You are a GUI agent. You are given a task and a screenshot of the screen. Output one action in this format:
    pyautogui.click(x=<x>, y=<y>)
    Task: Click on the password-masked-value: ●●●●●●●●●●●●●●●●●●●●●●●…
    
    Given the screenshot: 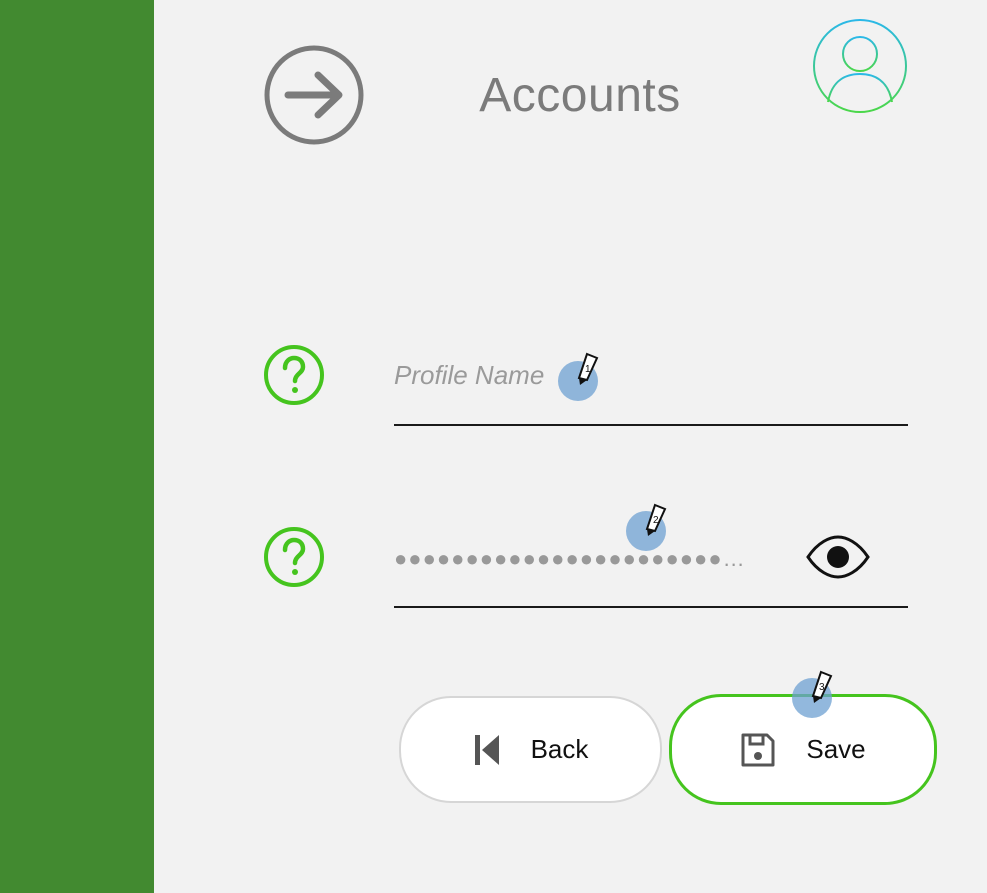 What is the action you would take?
    pyautogui.click(x=570, y=558)
    